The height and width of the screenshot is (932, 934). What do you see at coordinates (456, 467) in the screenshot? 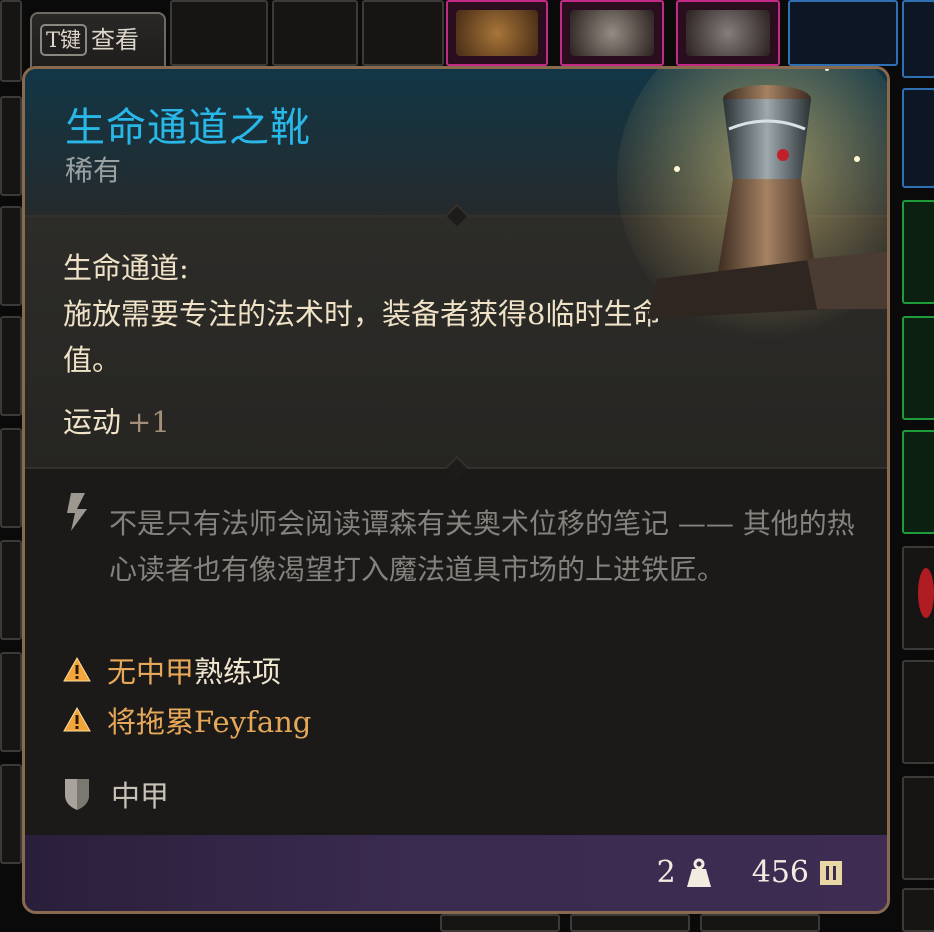
I see `section-divider` at bounding box center [456, 467].